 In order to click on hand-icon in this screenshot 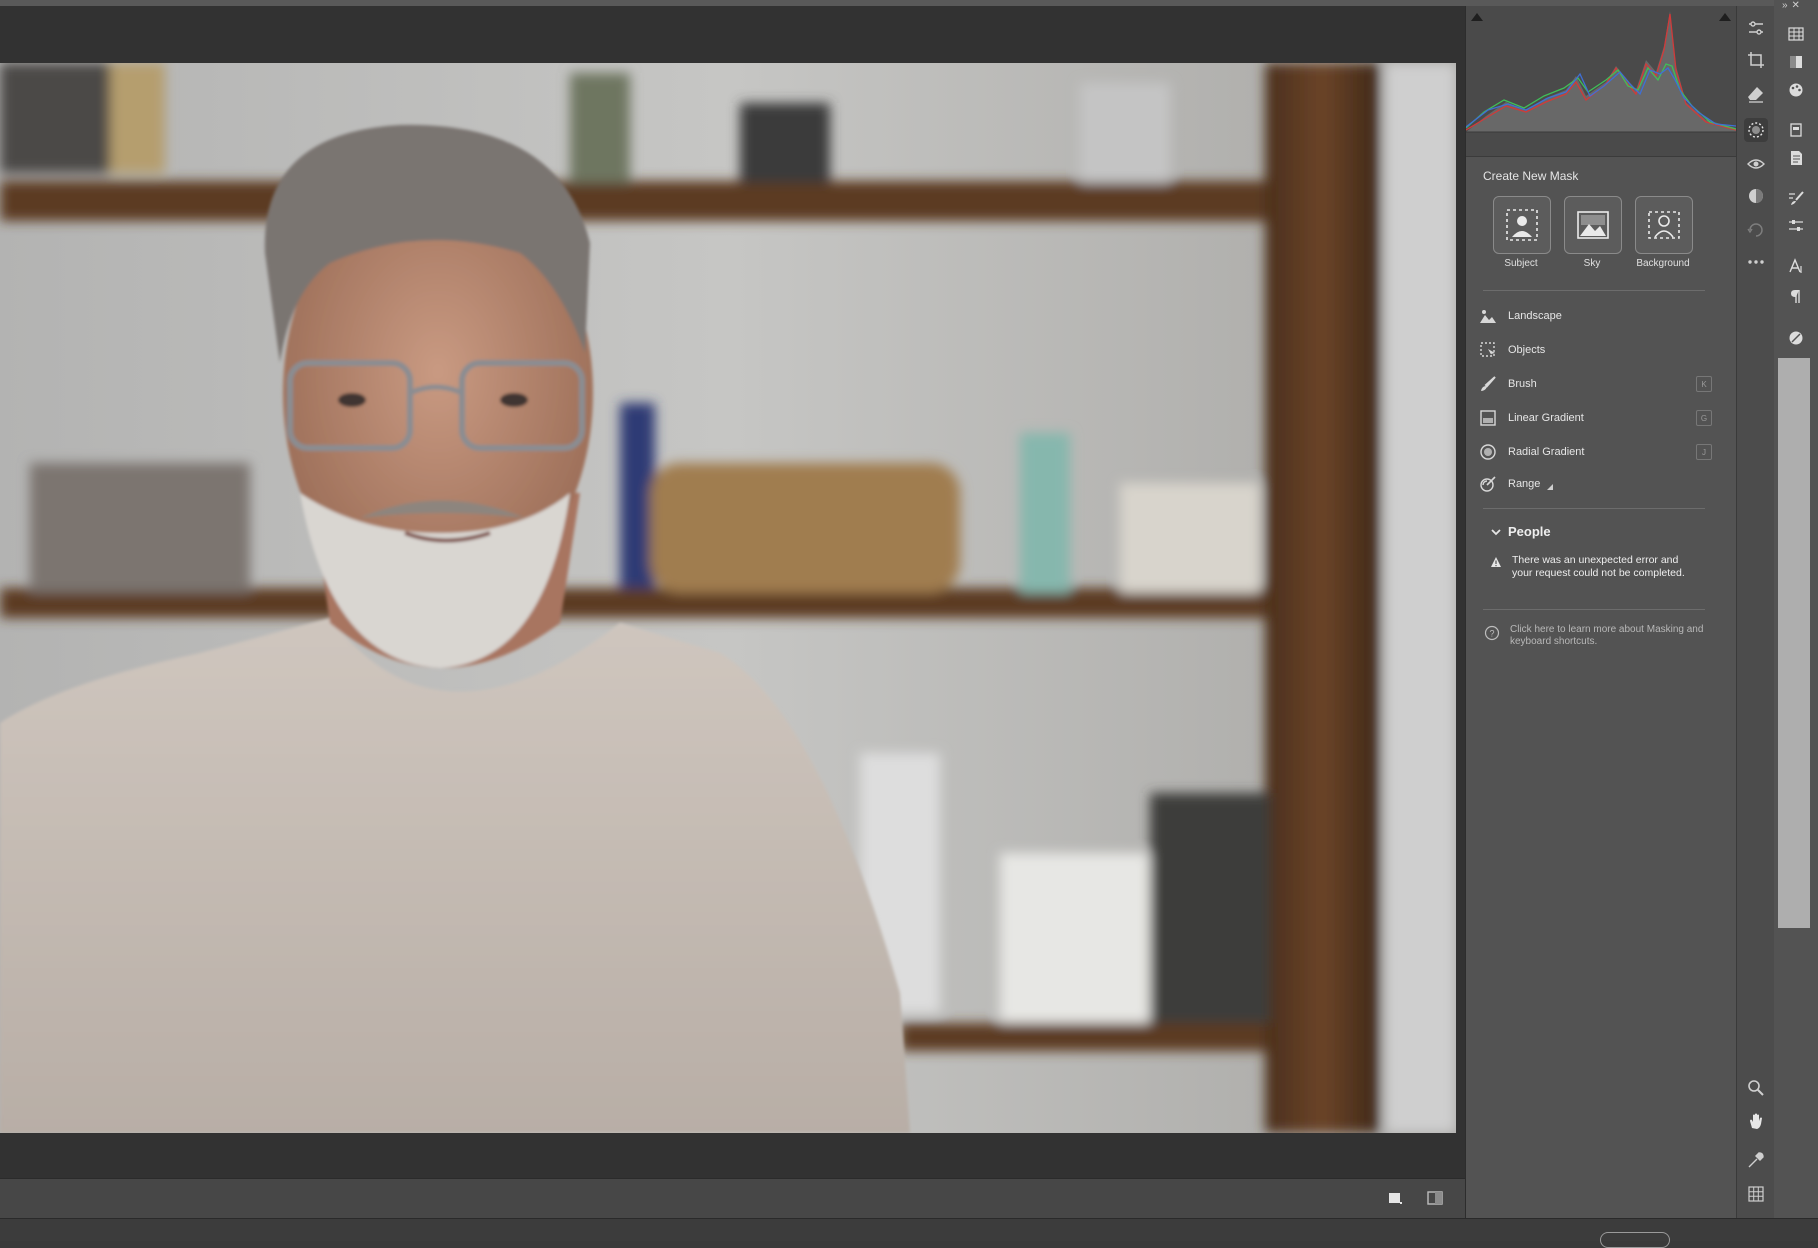, I will do `click(1756, 1121)`.